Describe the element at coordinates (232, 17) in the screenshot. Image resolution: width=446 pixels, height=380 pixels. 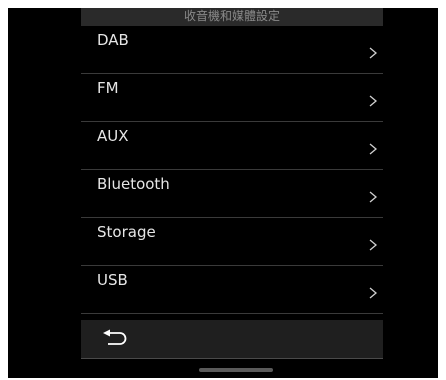
I see `page-title: 收音機和媒體設定` at that location.